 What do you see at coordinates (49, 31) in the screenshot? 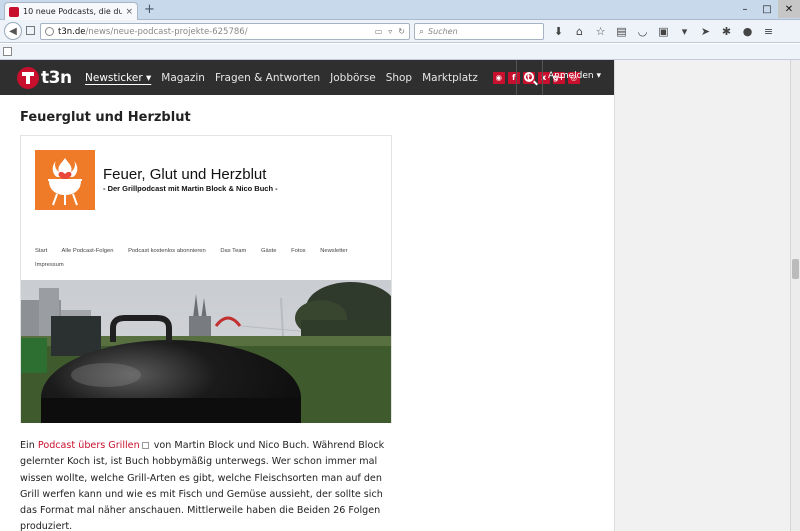
I see `globe-icon` at bounding box center [49, 31].